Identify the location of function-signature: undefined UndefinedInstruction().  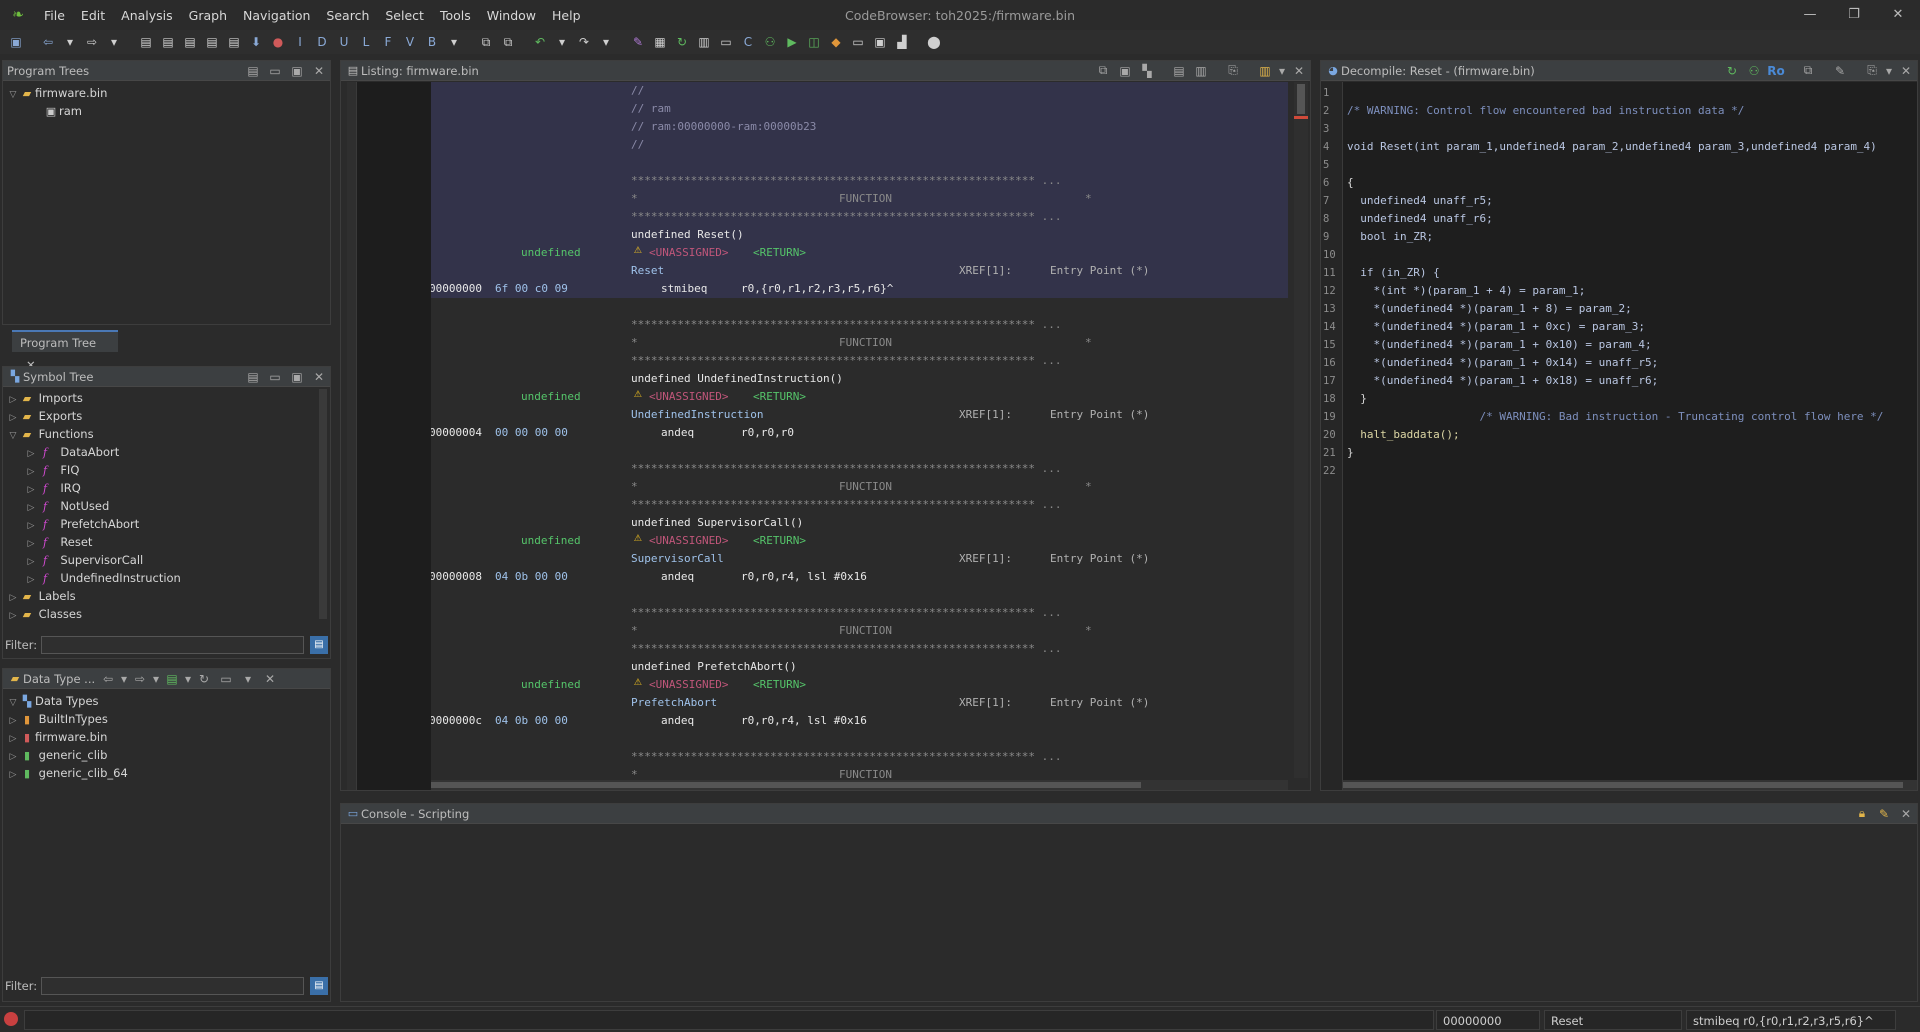
(737, 379).